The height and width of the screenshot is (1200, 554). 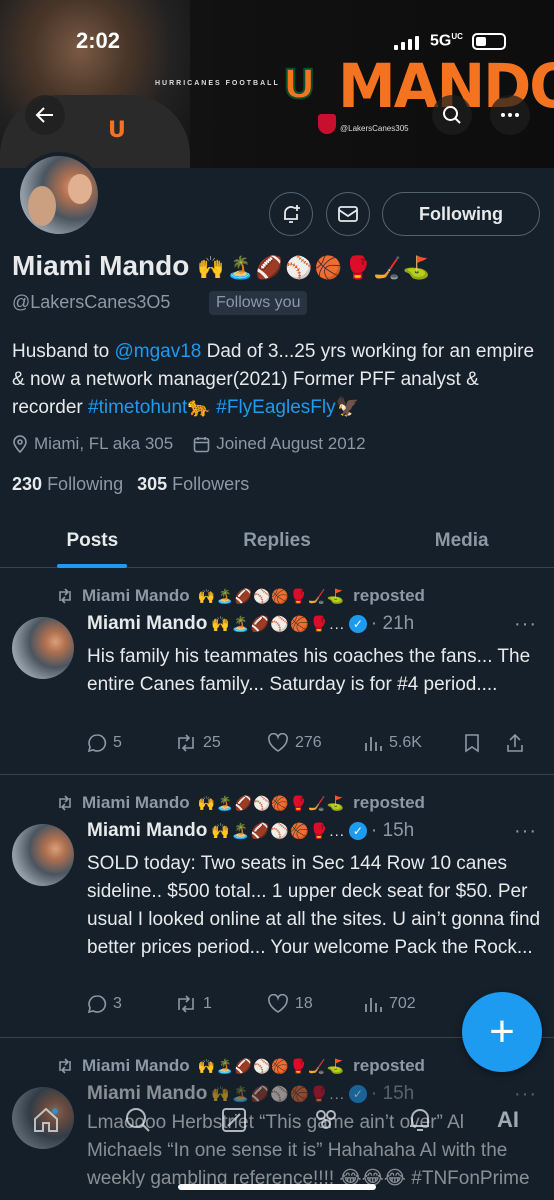 What do you see at coordinates (117, 130) in the screenshot?
I see `banner-shirt-logo: U` at bounding box center [117, 130].